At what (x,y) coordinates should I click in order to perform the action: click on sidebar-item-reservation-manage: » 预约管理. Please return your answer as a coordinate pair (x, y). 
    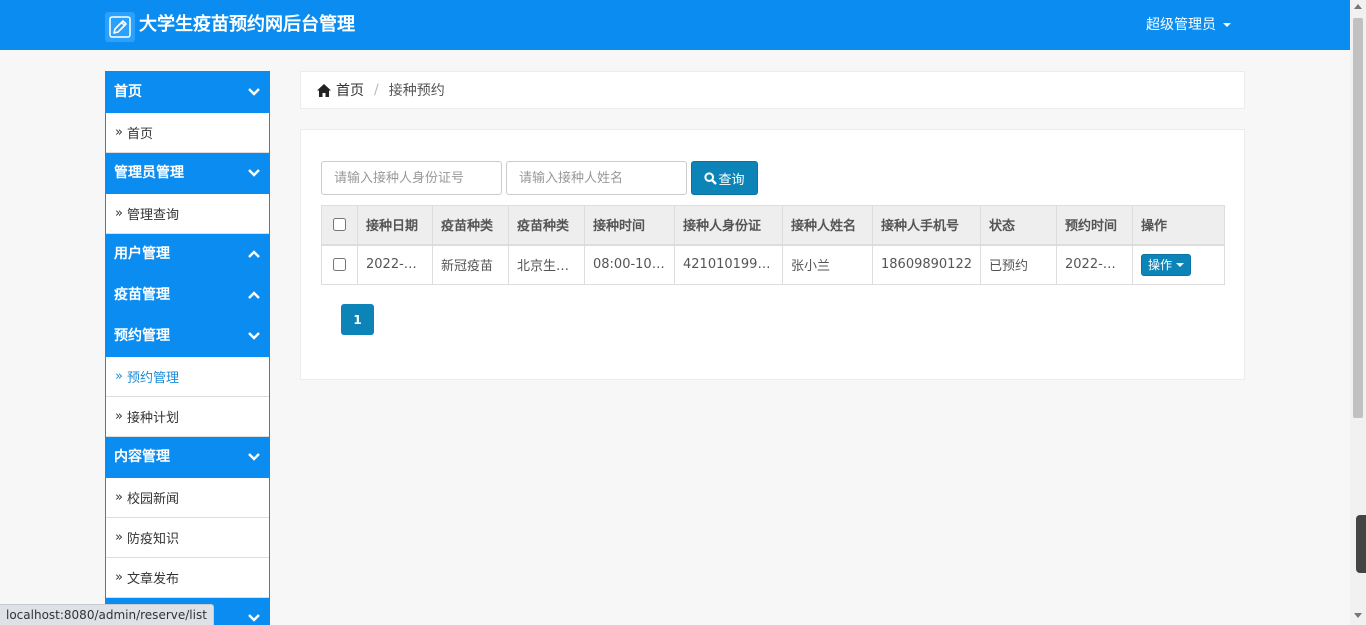
    Looking at the image, I should click on (187, 377).